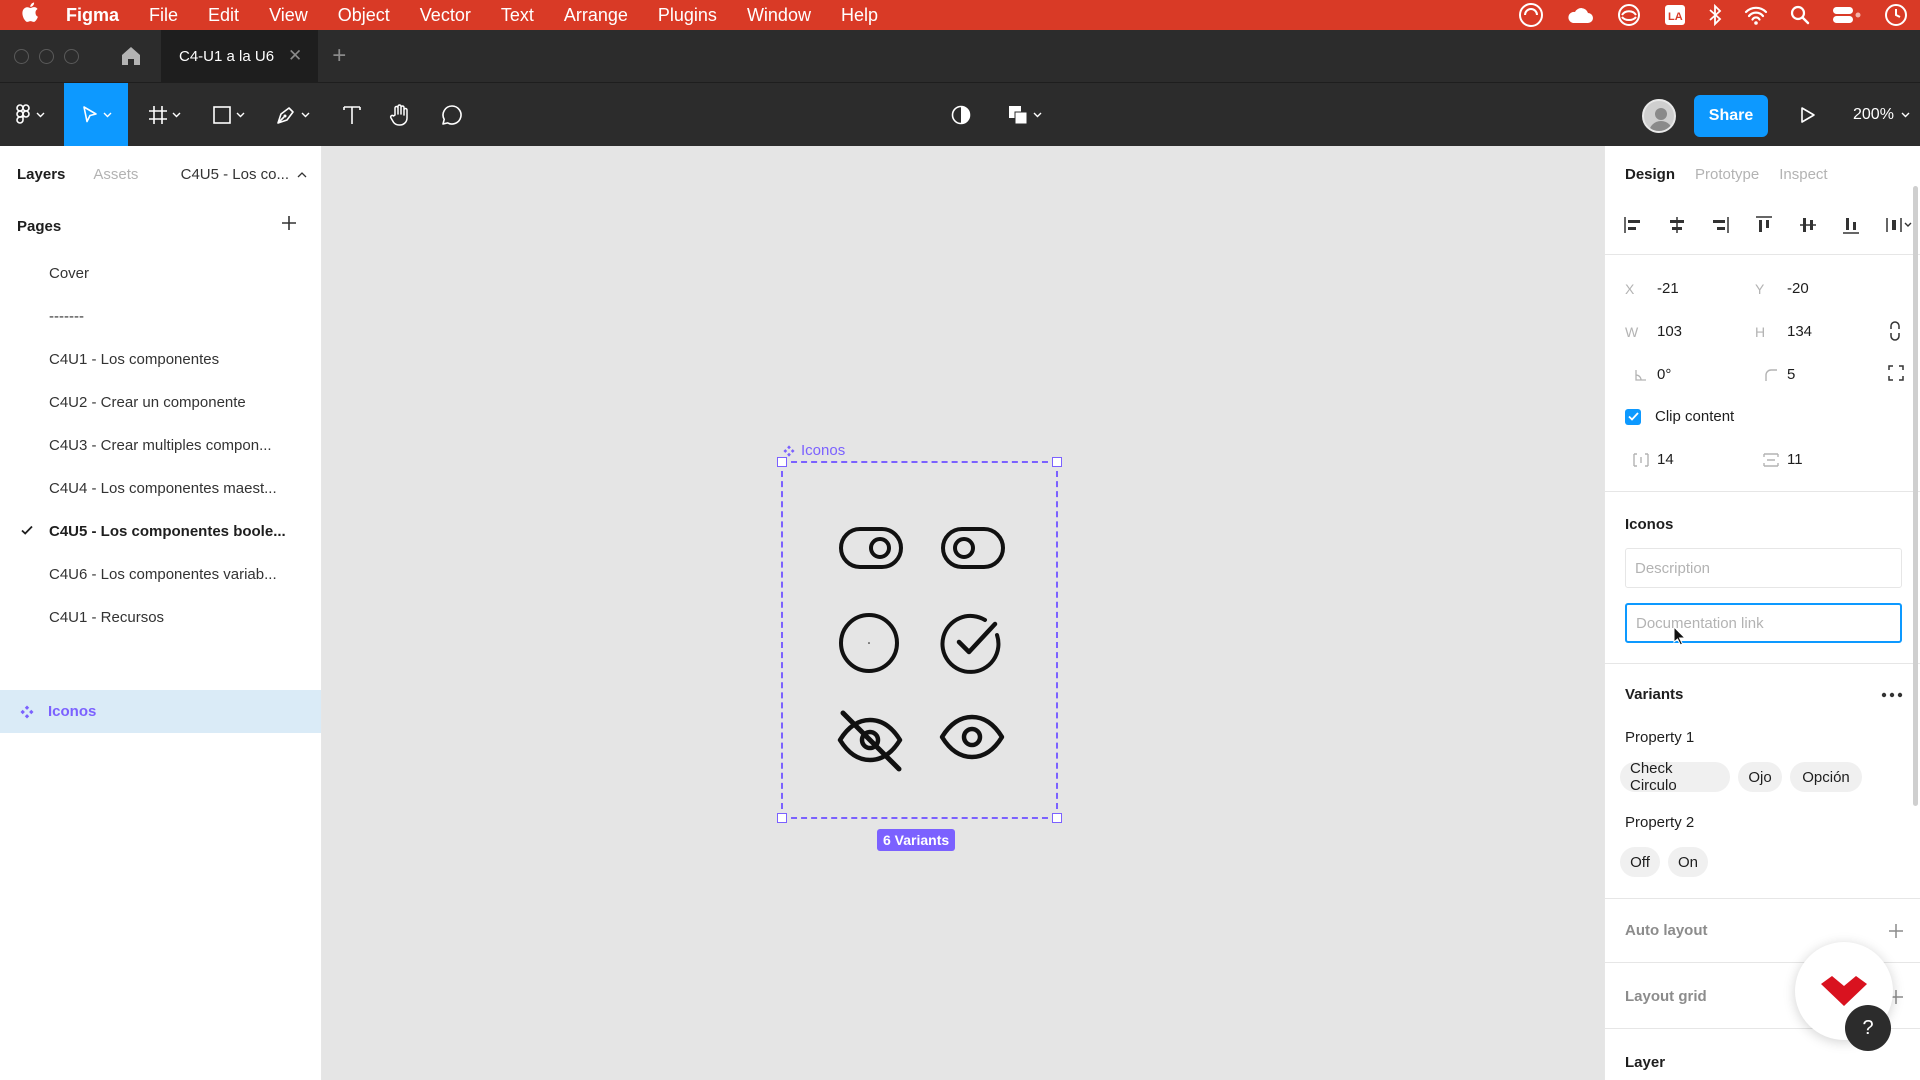  I want to click on distribute-icon, so click(1899, 225).